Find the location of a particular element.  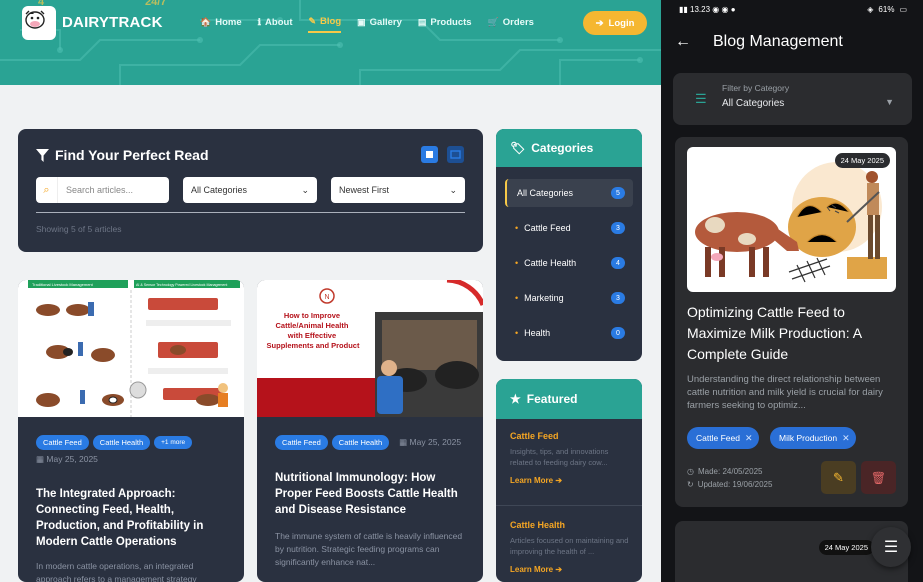

count-badge: 0 is located at coordinates (618, 333).